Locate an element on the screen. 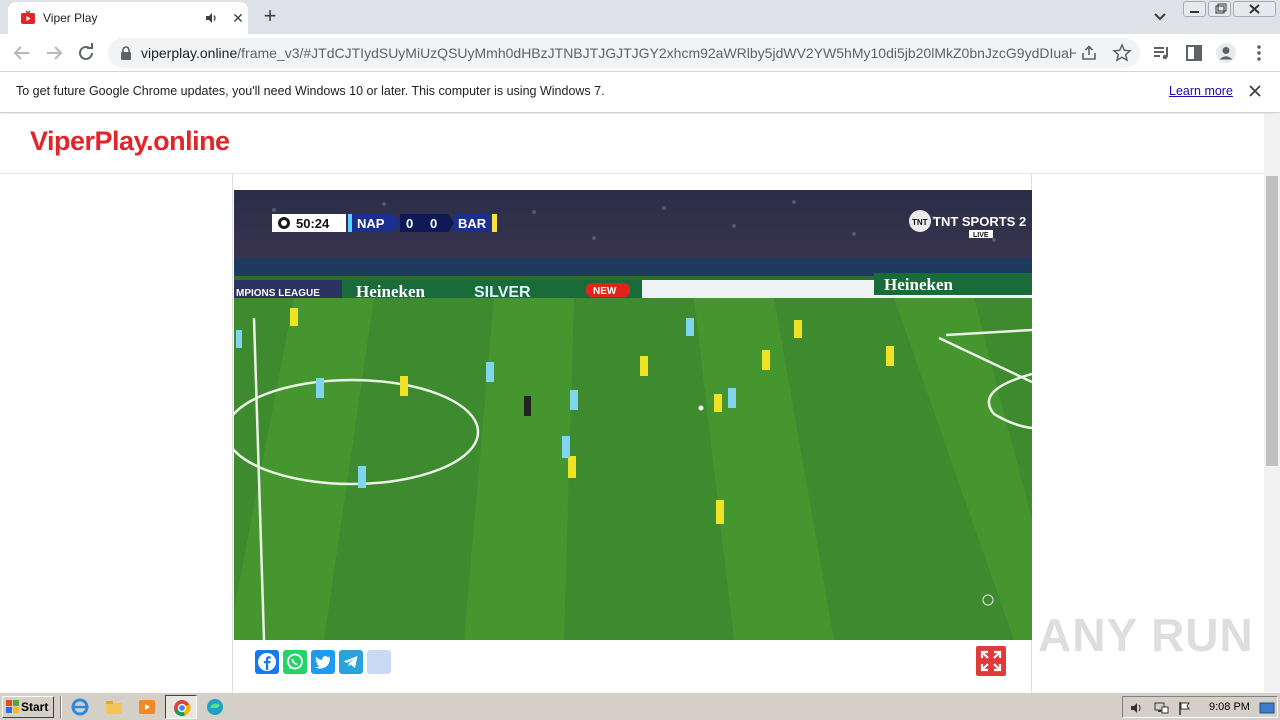 The height and width of the screenshot is (720, 1280). back-arrow-icon is located at coordinates (22, 53).